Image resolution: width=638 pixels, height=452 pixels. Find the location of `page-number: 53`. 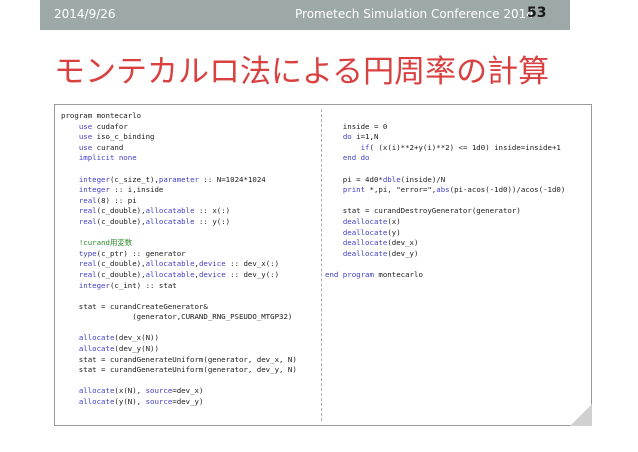

page-number: 53 is located at coordinates (537, 13).